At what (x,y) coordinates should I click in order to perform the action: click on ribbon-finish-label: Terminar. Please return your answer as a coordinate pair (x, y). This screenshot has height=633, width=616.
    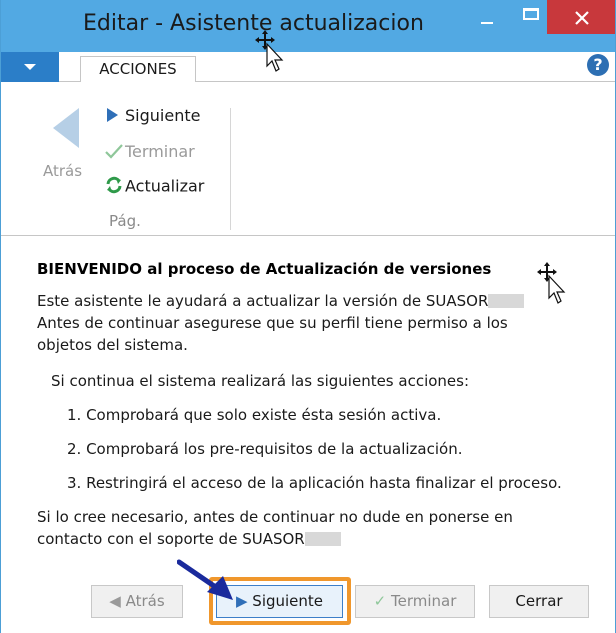
    Looking at the image, I should click on (160, 151).